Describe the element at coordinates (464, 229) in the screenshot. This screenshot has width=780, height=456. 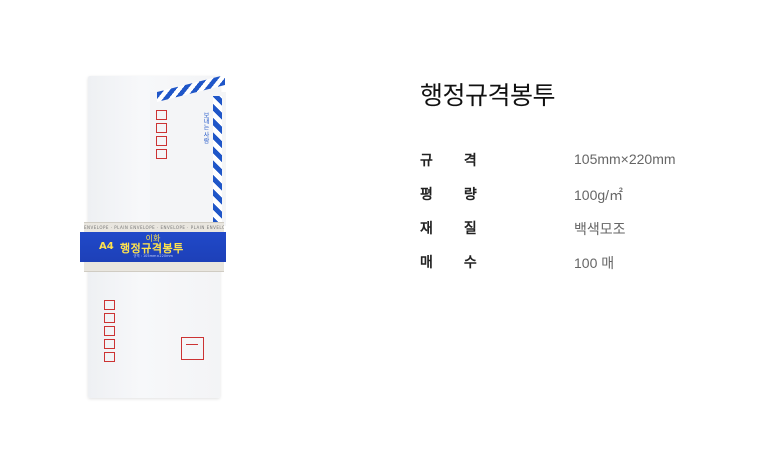
I see `spec-label: 재질` at that location.